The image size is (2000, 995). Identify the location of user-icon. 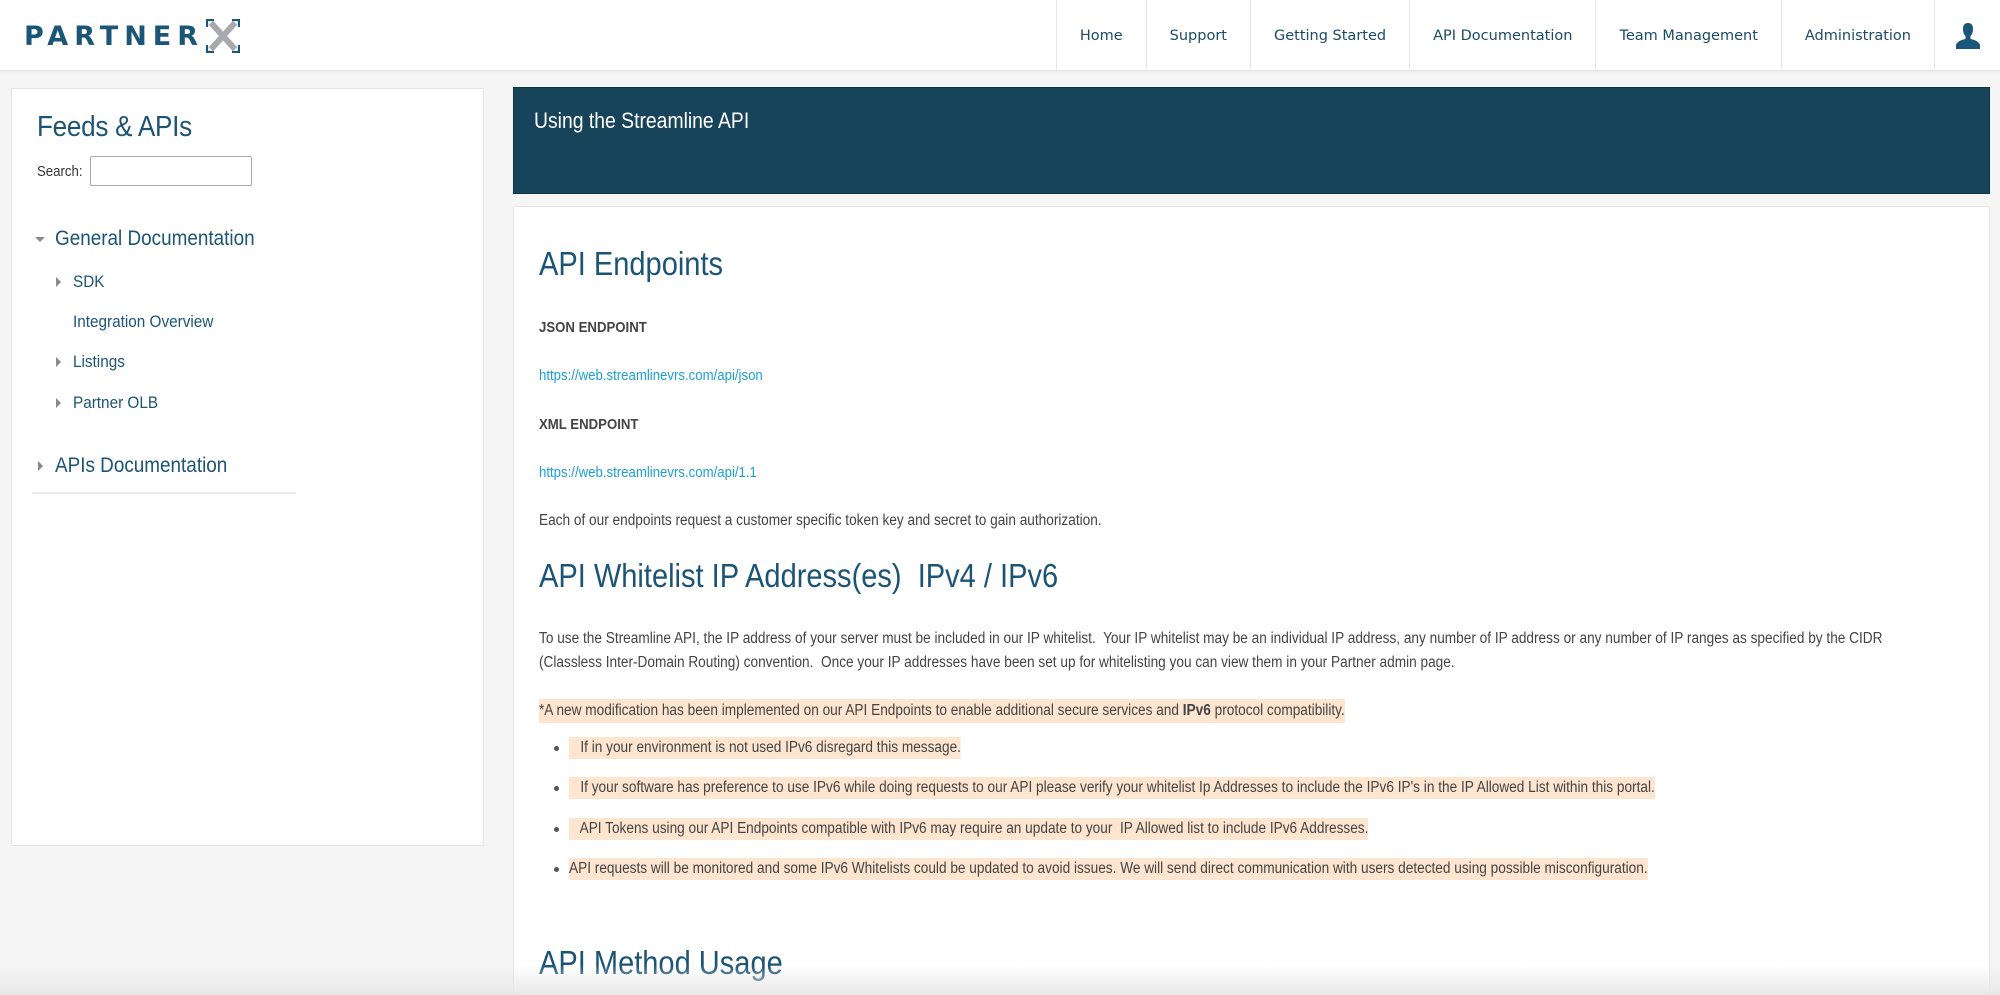
(1968, 36).